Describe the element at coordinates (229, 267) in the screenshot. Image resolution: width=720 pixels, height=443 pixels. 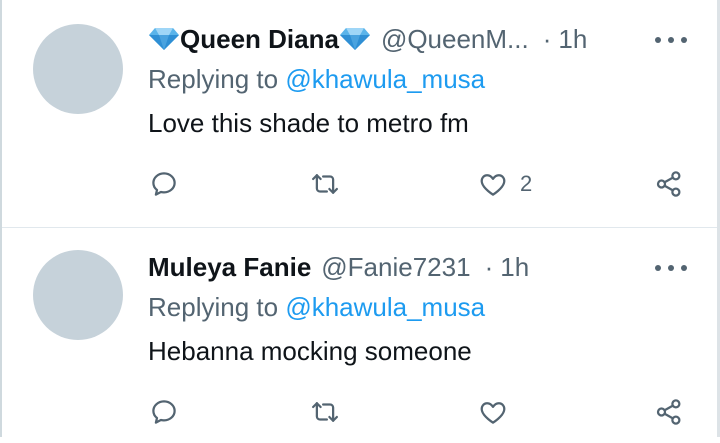
I see `display-name: Muleya Fanie` at that location.